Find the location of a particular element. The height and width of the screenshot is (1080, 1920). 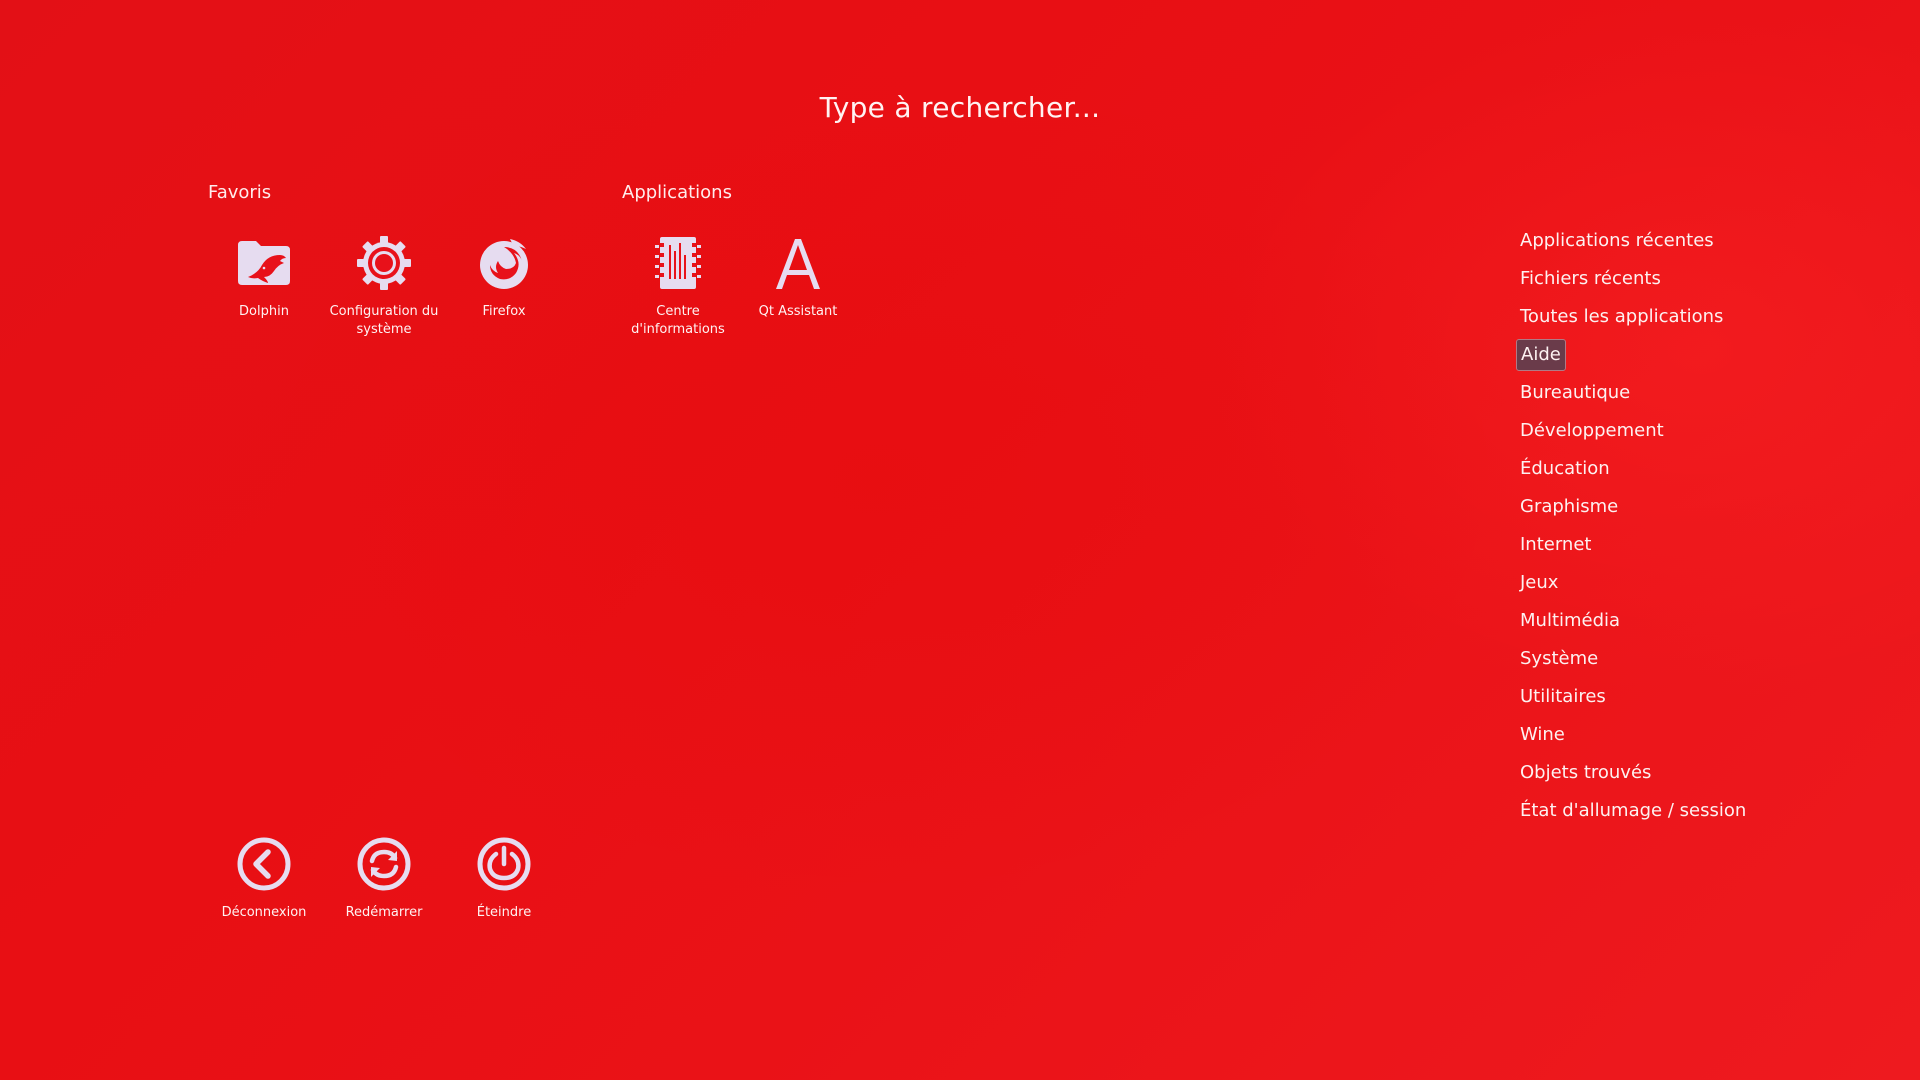

app-info-center: Centre d'informations is located at coordinates (678, 286).